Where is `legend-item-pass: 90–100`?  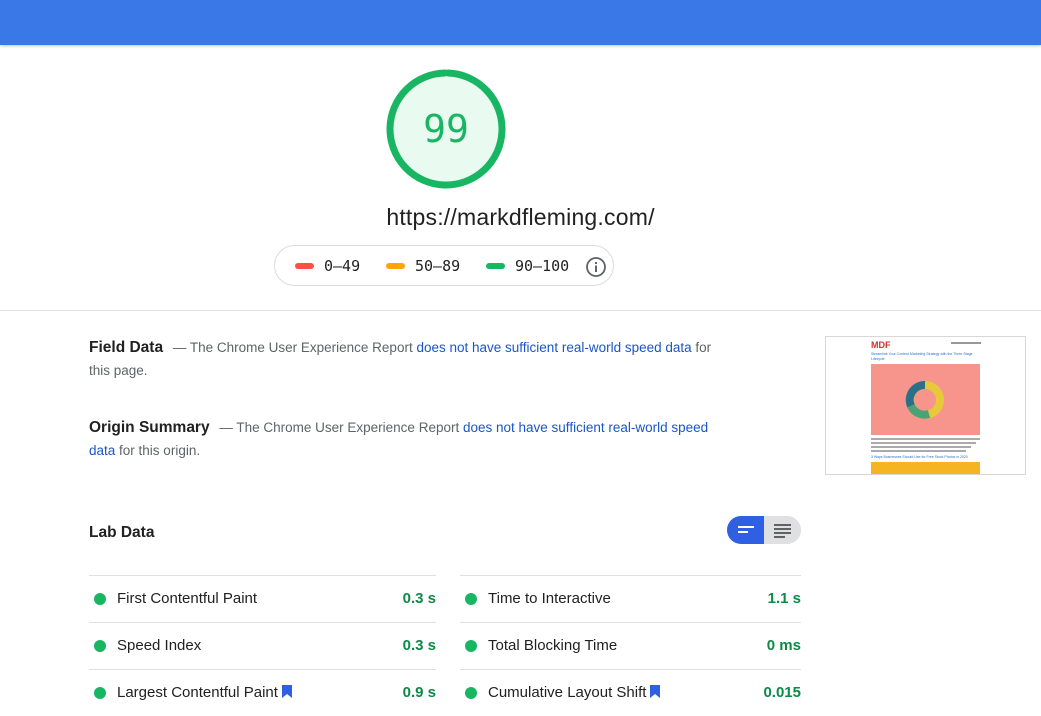
legend-item-pass: 90–100 is located at coordinates (527, 266).